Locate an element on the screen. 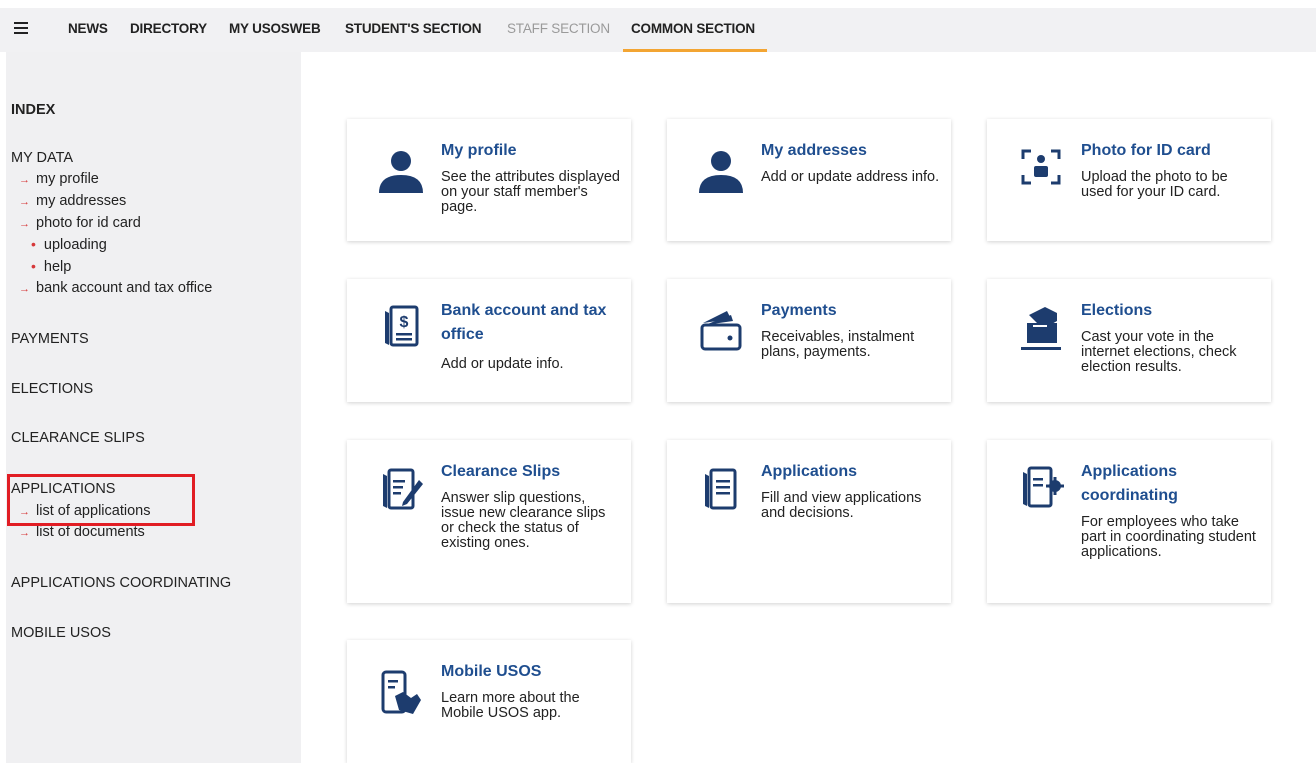  sidebar-item-uploading: • uploading is located at coordinates (69, 244).